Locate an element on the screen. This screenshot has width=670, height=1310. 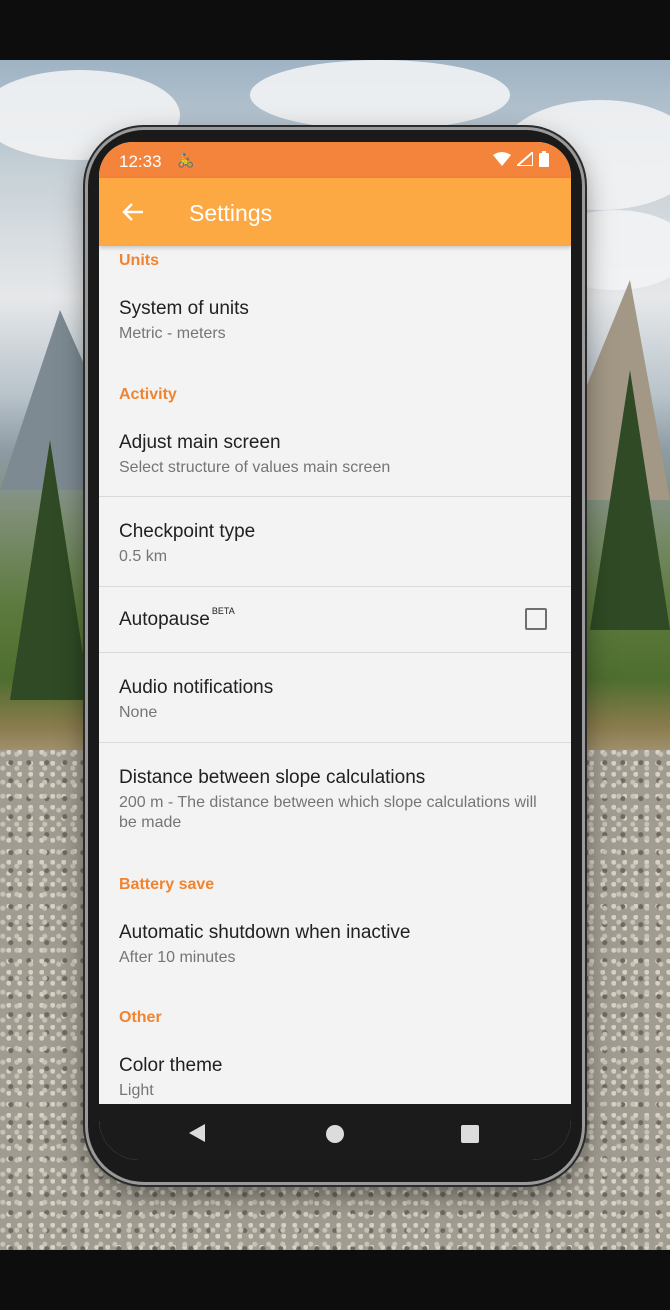
section-header-units: Units is located at coordinates (139, 260).